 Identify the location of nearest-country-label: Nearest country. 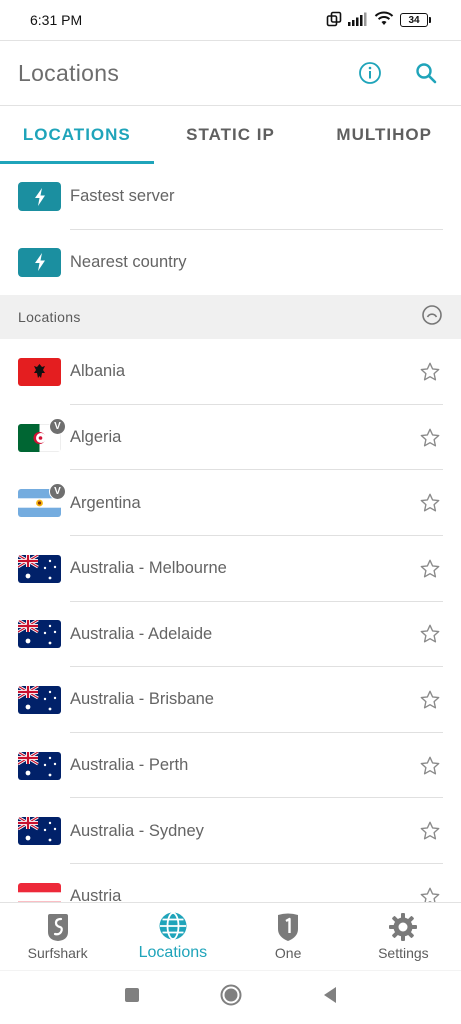
(128, 261).